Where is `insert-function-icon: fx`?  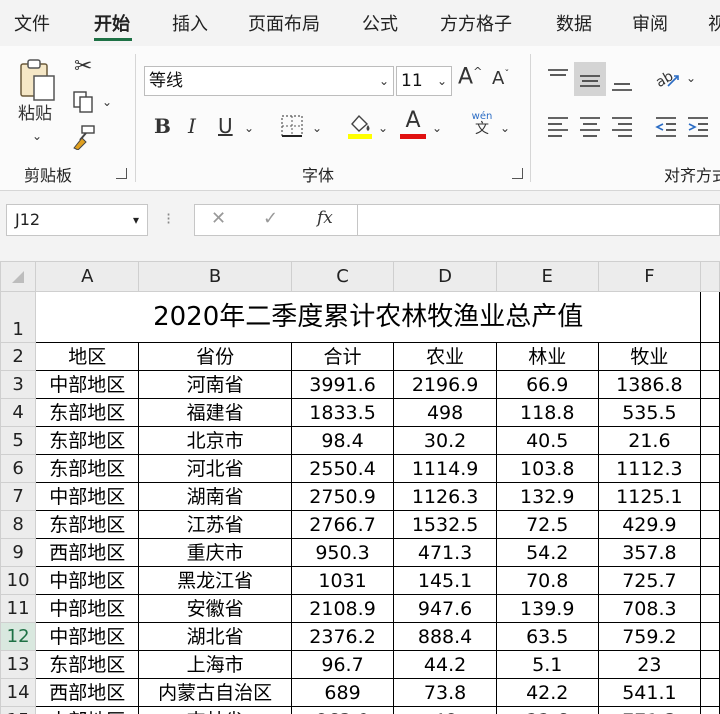
insert-function-icon: fx is located at coordinates (325, 218).